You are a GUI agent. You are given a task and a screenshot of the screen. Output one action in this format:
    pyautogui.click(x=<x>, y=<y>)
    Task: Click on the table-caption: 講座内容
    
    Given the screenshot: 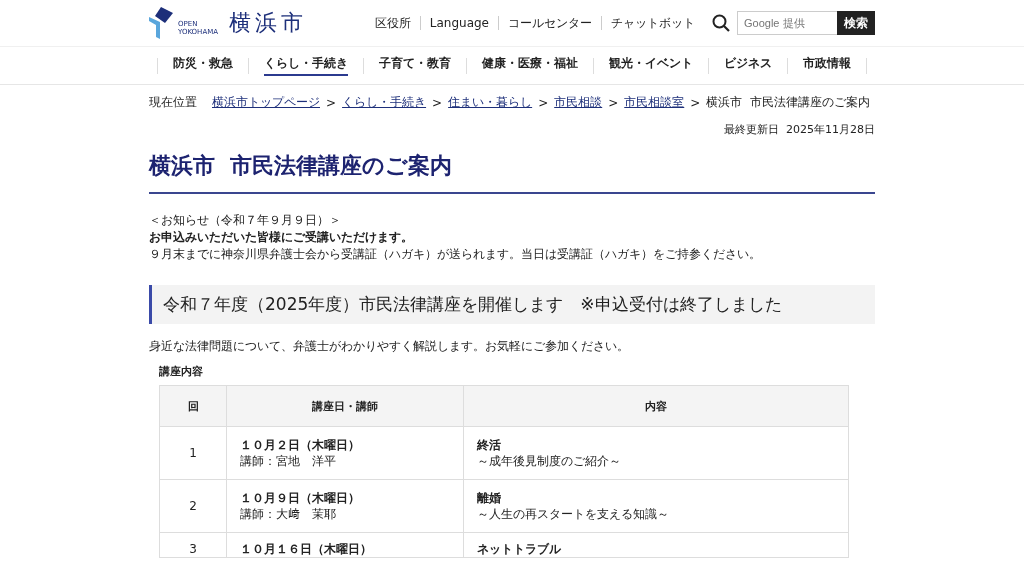 What is the action you would take?
    pyautogui.click(x=181, y=371)
    